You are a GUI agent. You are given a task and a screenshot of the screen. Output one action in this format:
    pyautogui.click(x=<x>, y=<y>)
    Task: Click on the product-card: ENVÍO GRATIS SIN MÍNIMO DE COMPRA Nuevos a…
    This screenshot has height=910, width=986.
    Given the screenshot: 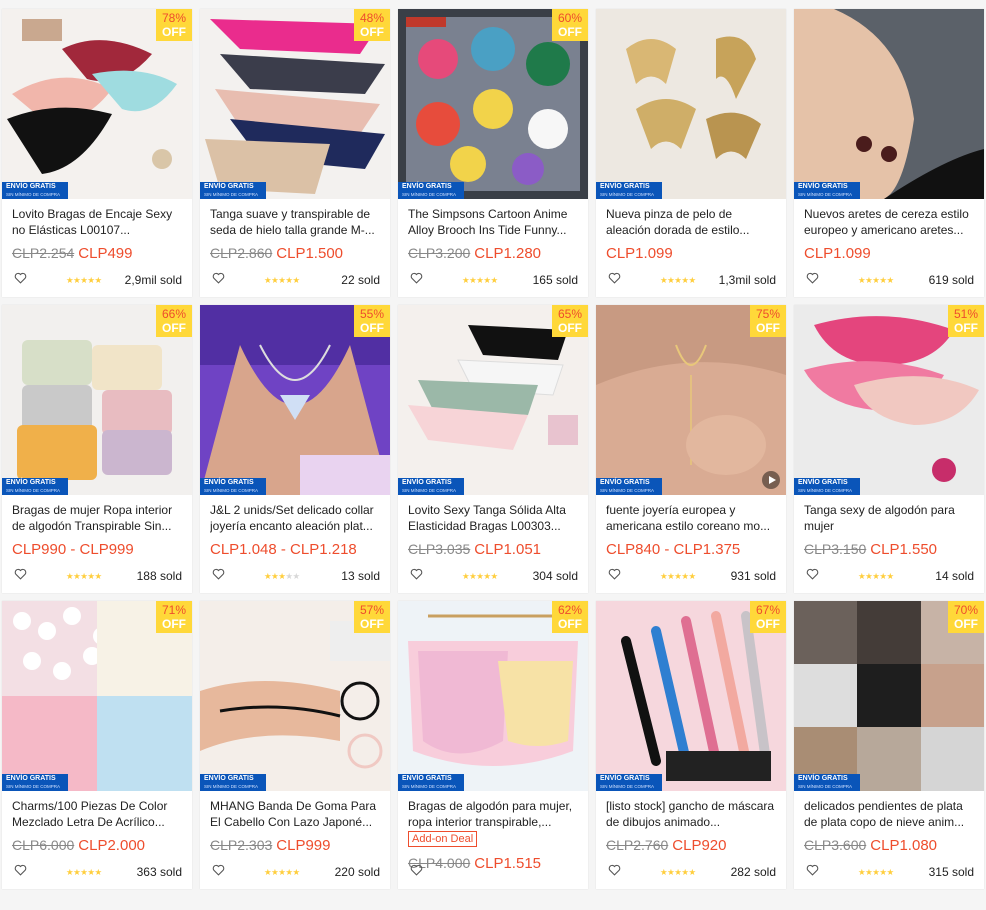 What is the action you would take?
    pyautogui.click(x=889, y=153)
    